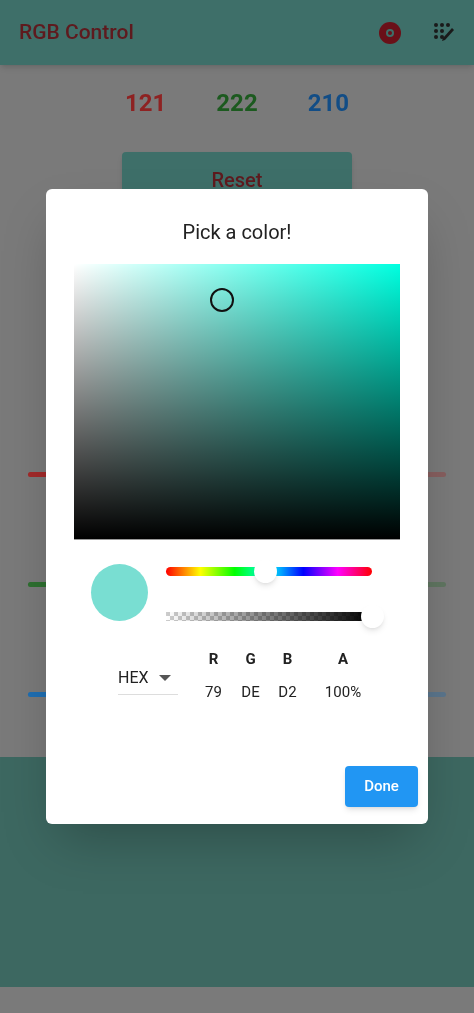  What do you see at coordinates (222, 299) in the screenshot?
I see `color-cursor` at bounding box center [222, 299].